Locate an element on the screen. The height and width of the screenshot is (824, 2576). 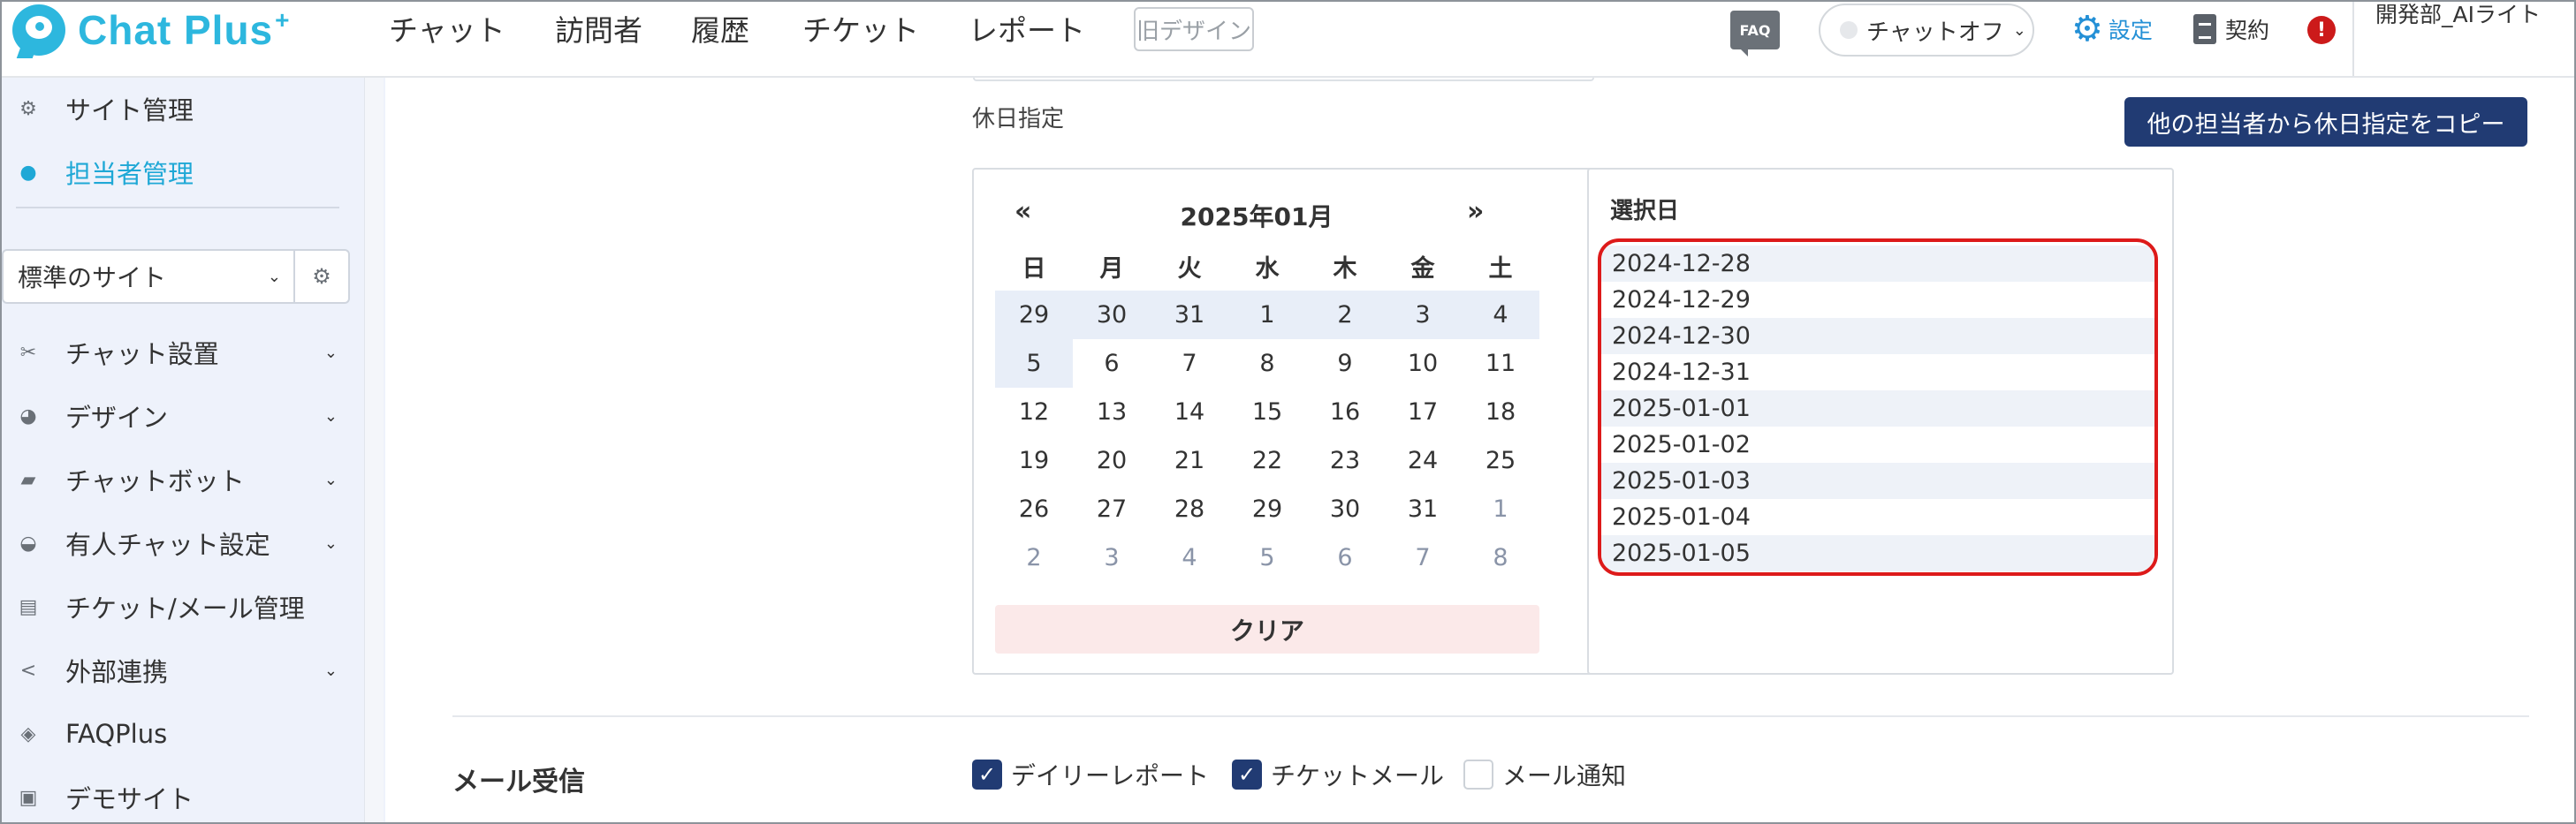
selected-date-item: 2025-01-01 is located at coordinates (1877, 408).